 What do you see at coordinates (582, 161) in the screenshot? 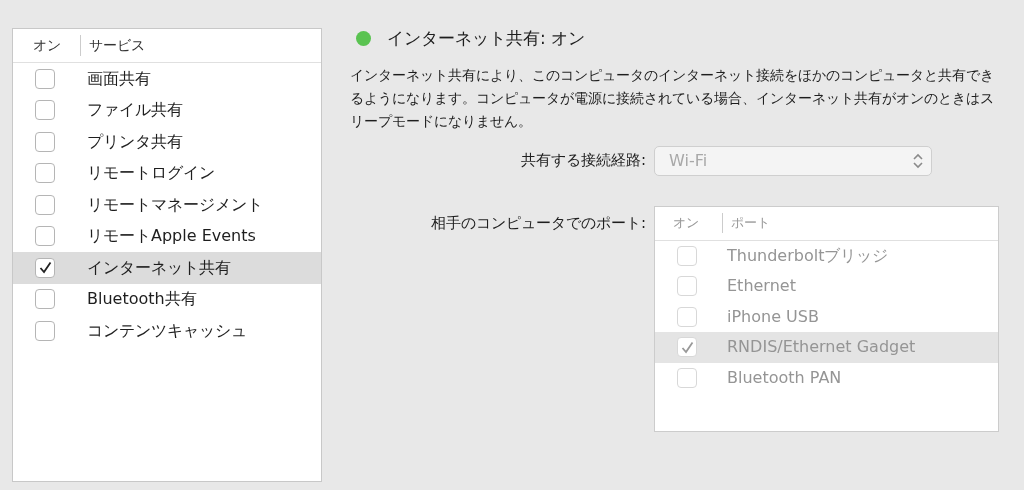
I see `field-label: 共有する接続経路:` at bounding box center [582, 161].